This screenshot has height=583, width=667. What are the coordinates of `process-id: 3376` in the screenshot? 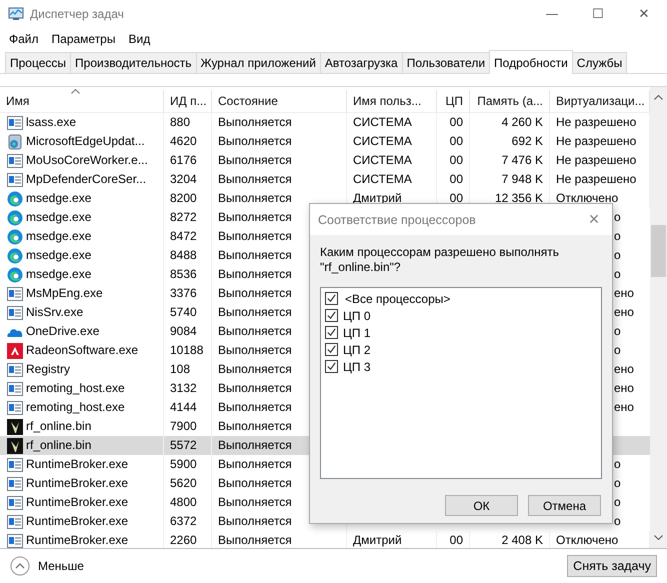 It's located at (183, 293).